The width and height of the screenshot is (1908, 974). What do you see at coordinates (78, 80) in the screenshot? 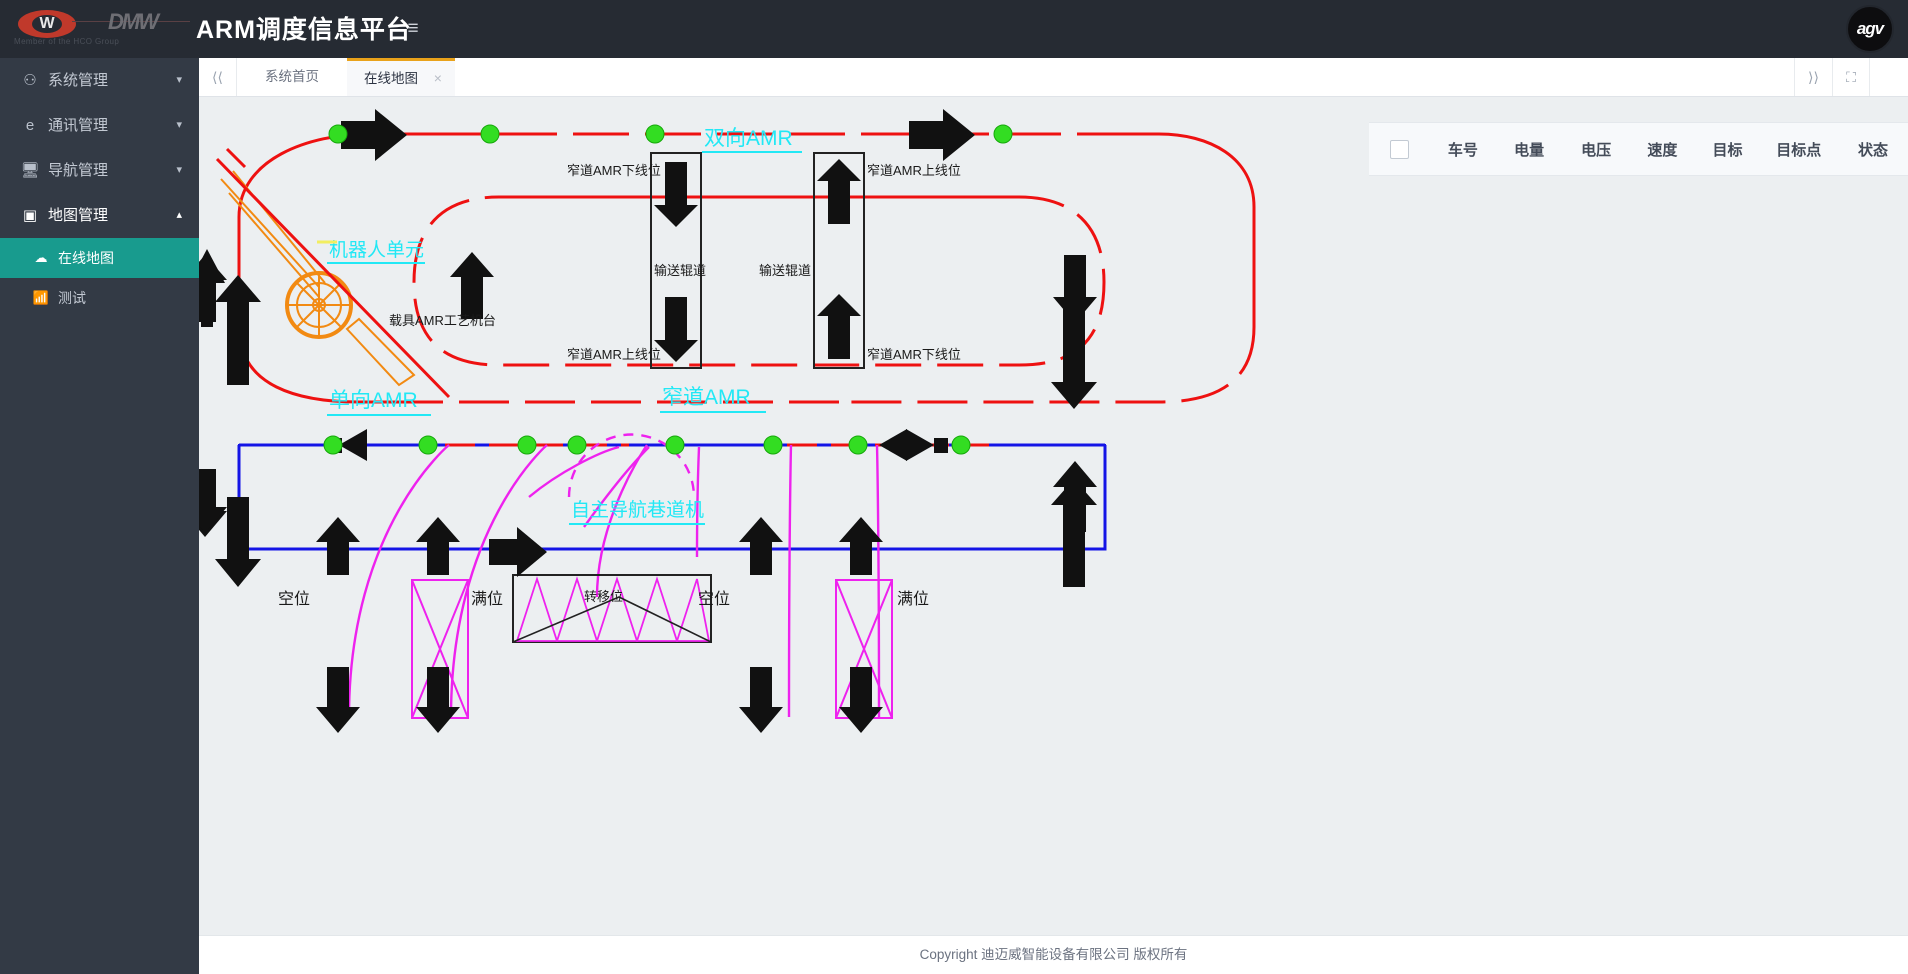
I see `sidebar-item-label: 系统管理` at bounding box center [78, 80].